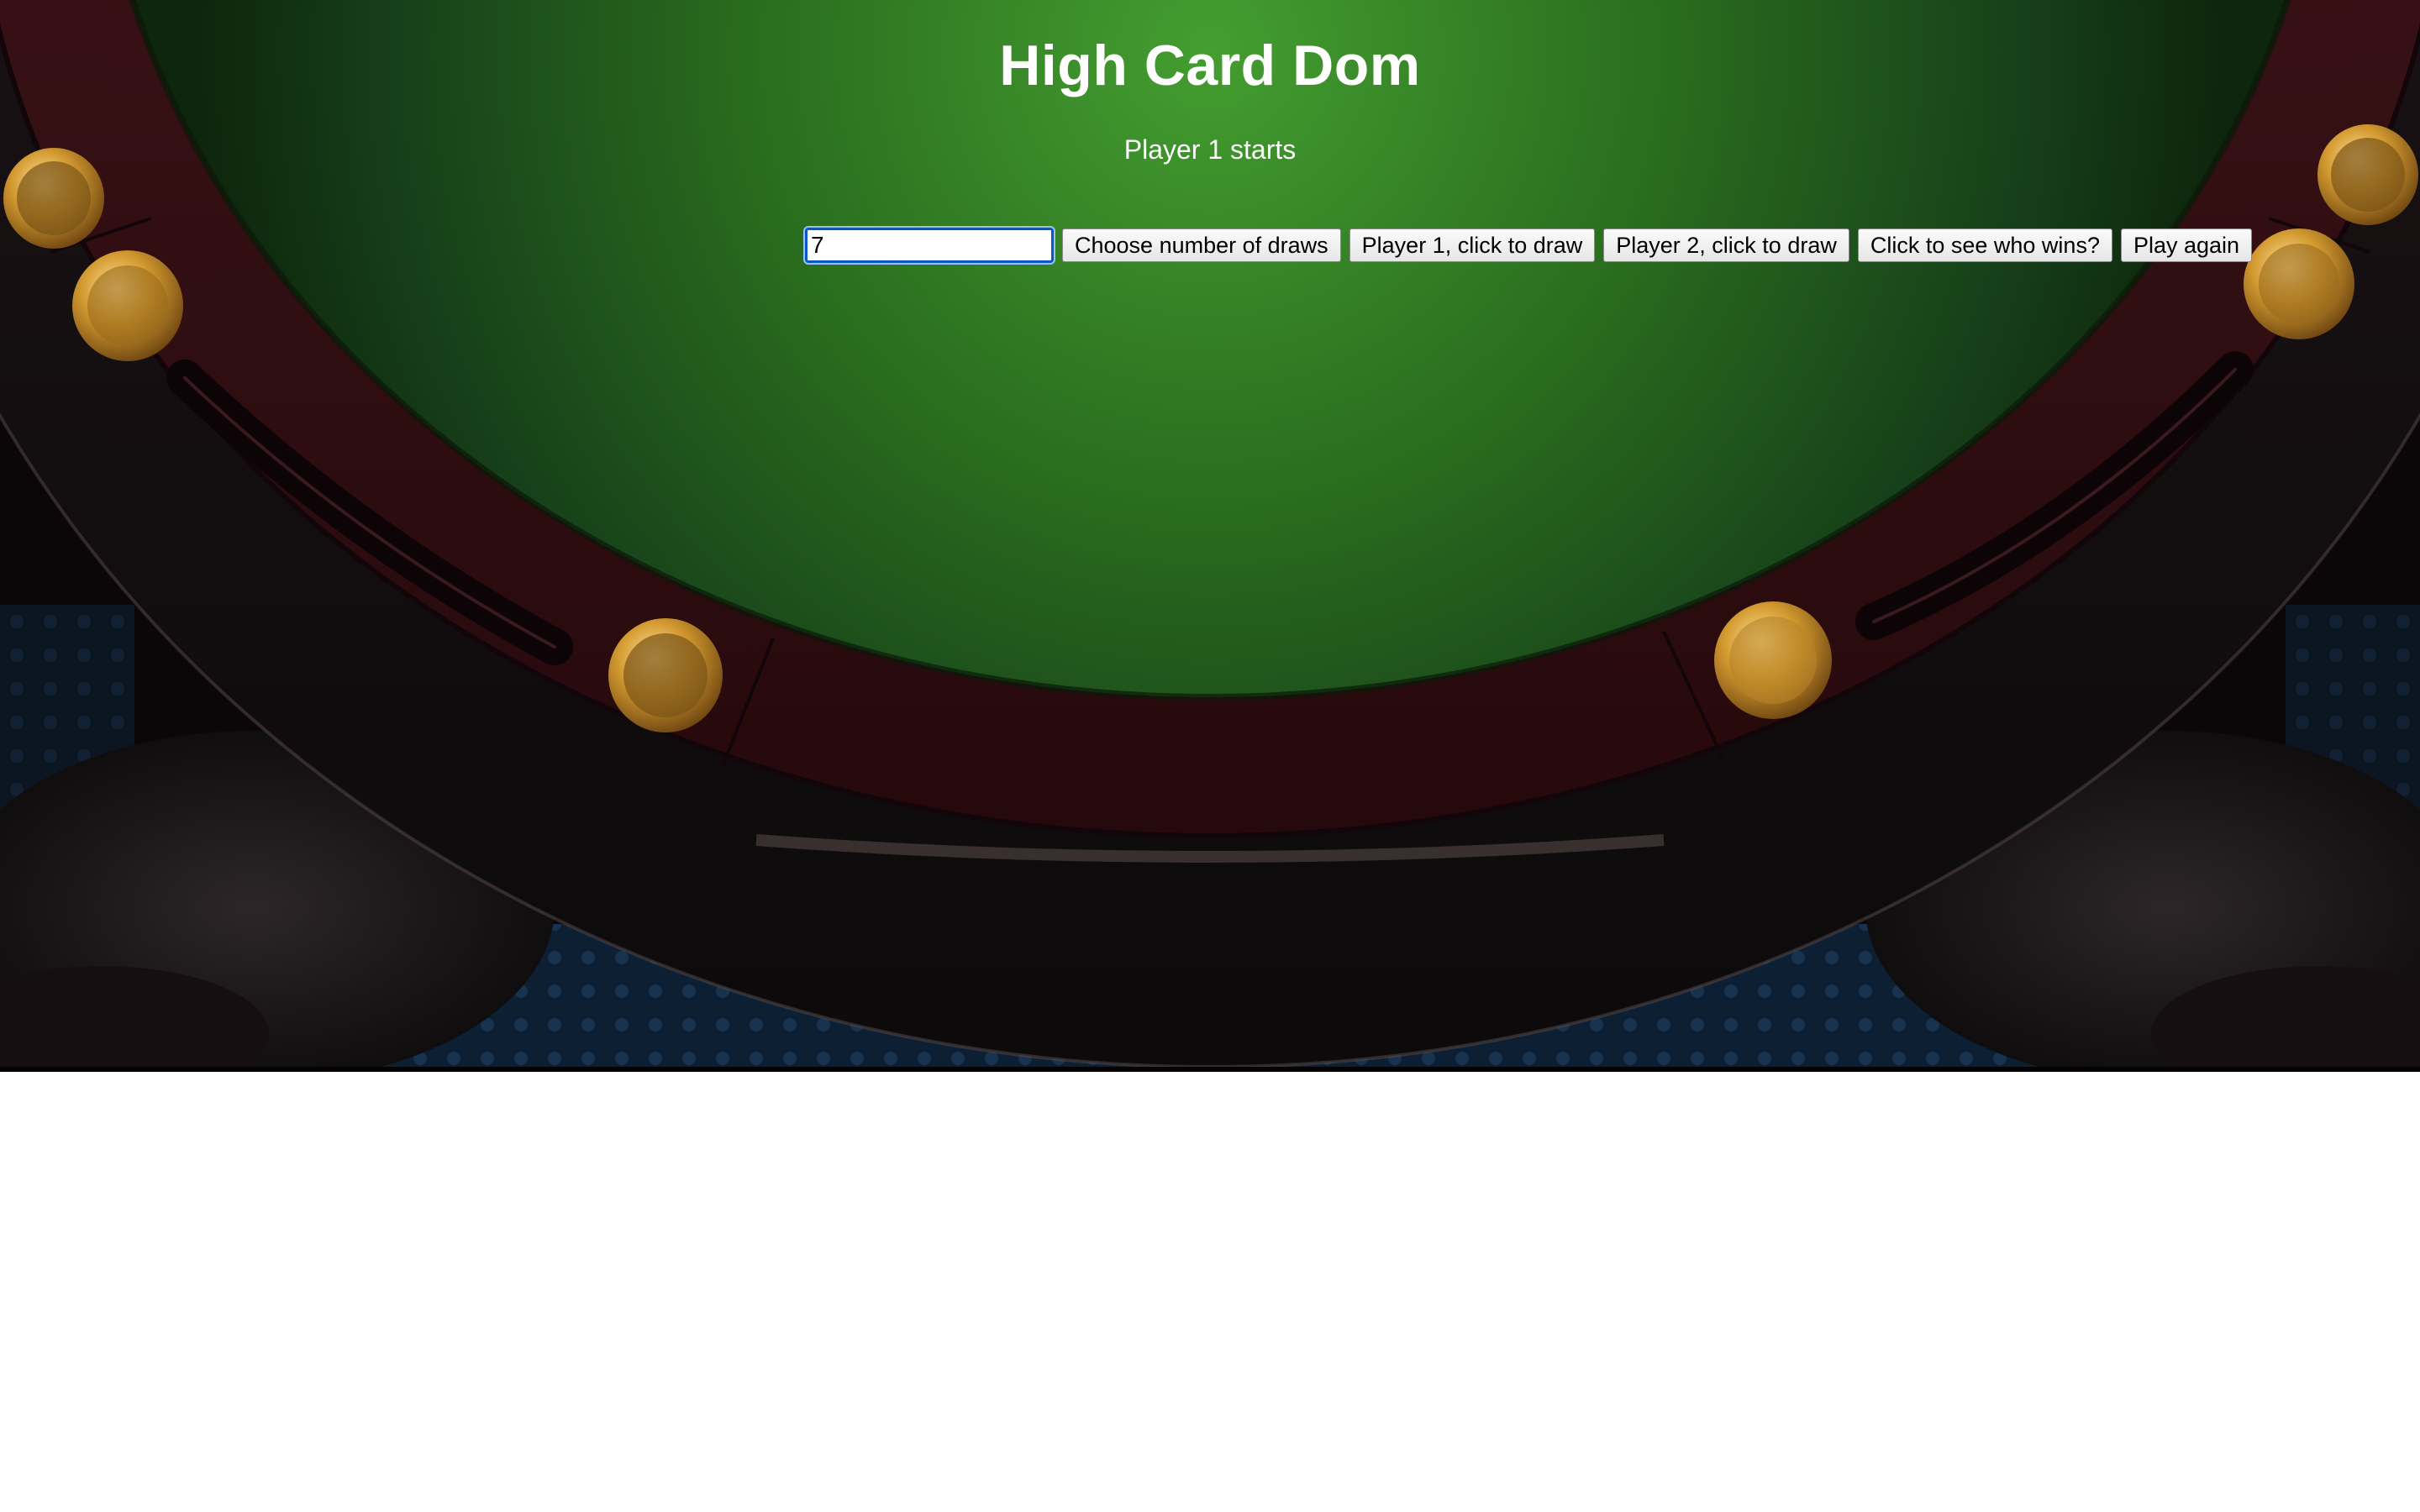 Image resolution: width=2420 pixels, height=1512 pixels. What do you see at coordinates (1201, 245) in the screenshot?
I see `choose-number-of-draws-button: Choose number of draws` at bounding box center [1201, 245].